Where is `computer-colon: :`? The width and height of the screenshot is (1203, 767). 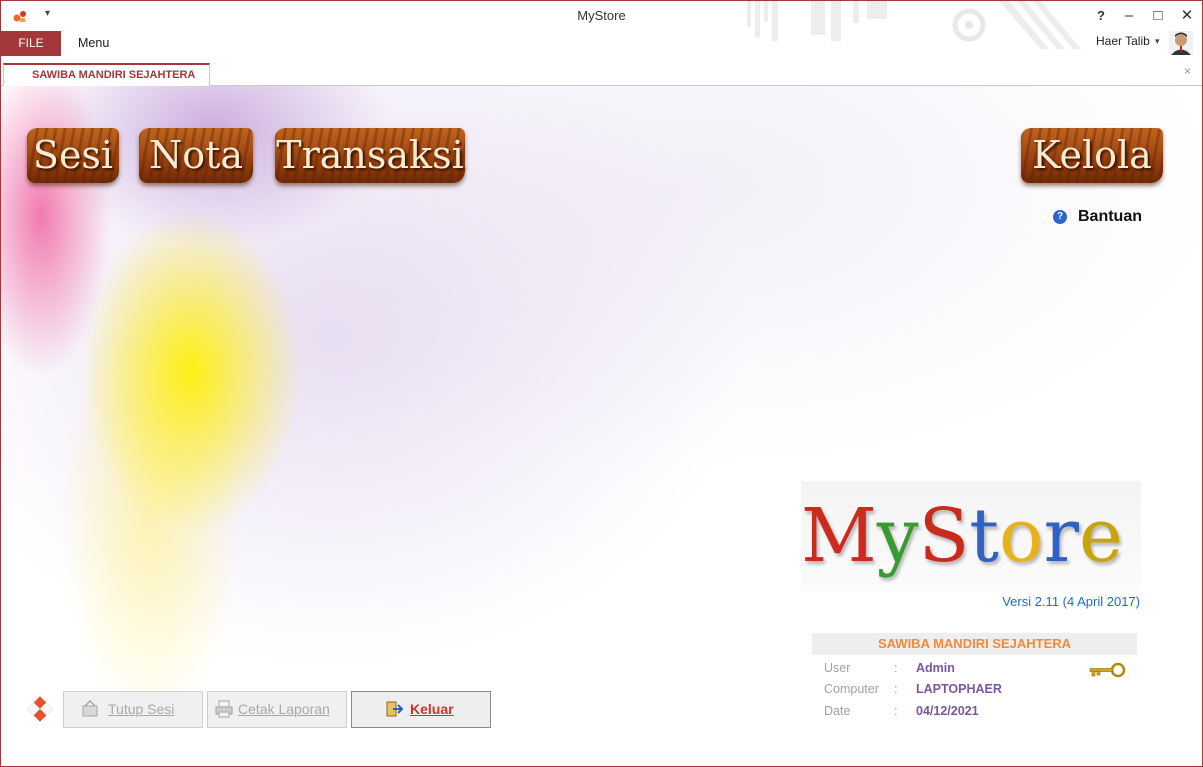 computer-colon: : is located at coordinates (896, 689).